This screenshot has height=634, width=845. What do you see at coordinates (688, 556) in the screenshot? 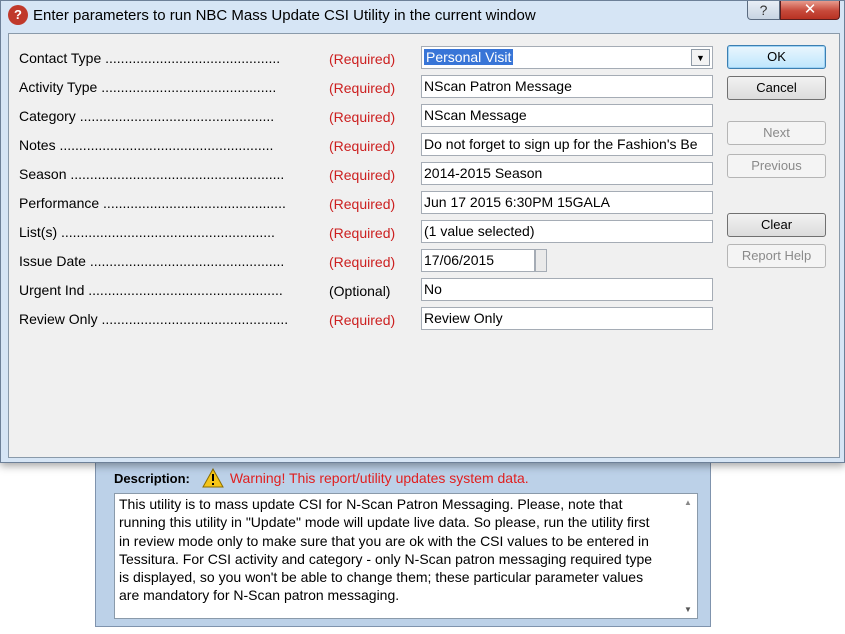
I see `description-scrollbar: ▲ ▼` at bounding box center [688, 556].